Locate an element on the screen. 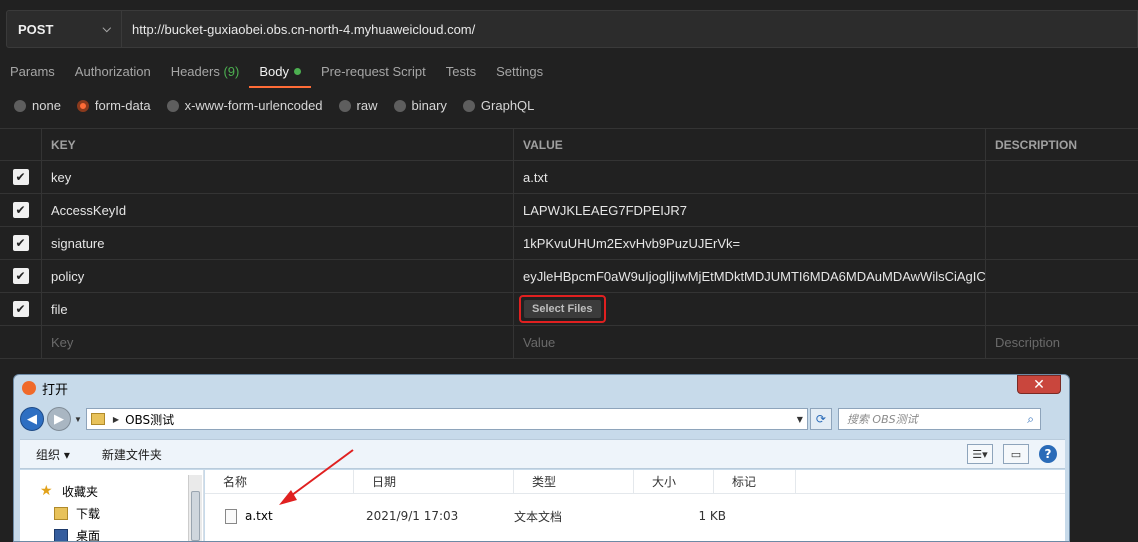 This screenshot has height=542, width=1138. radio-label: GraphQL is located at coordinates (507, 105).